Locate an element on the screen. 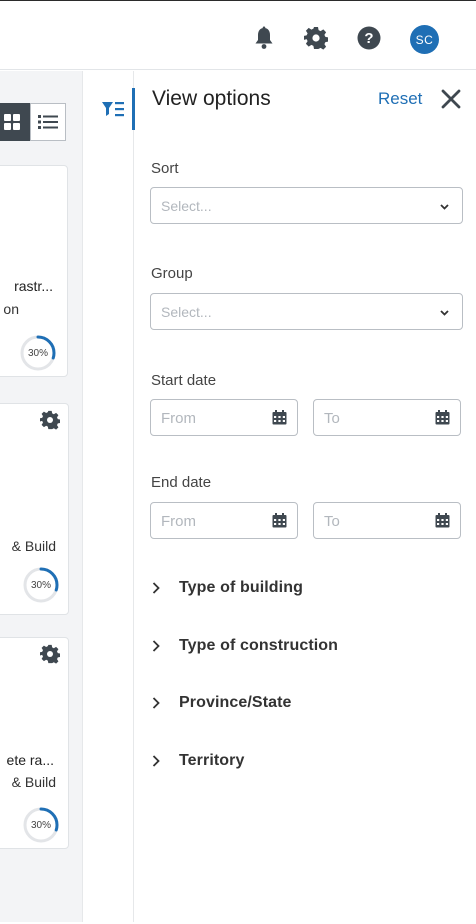  accordion-label: Type of construction is located at coordinates (259, 645).